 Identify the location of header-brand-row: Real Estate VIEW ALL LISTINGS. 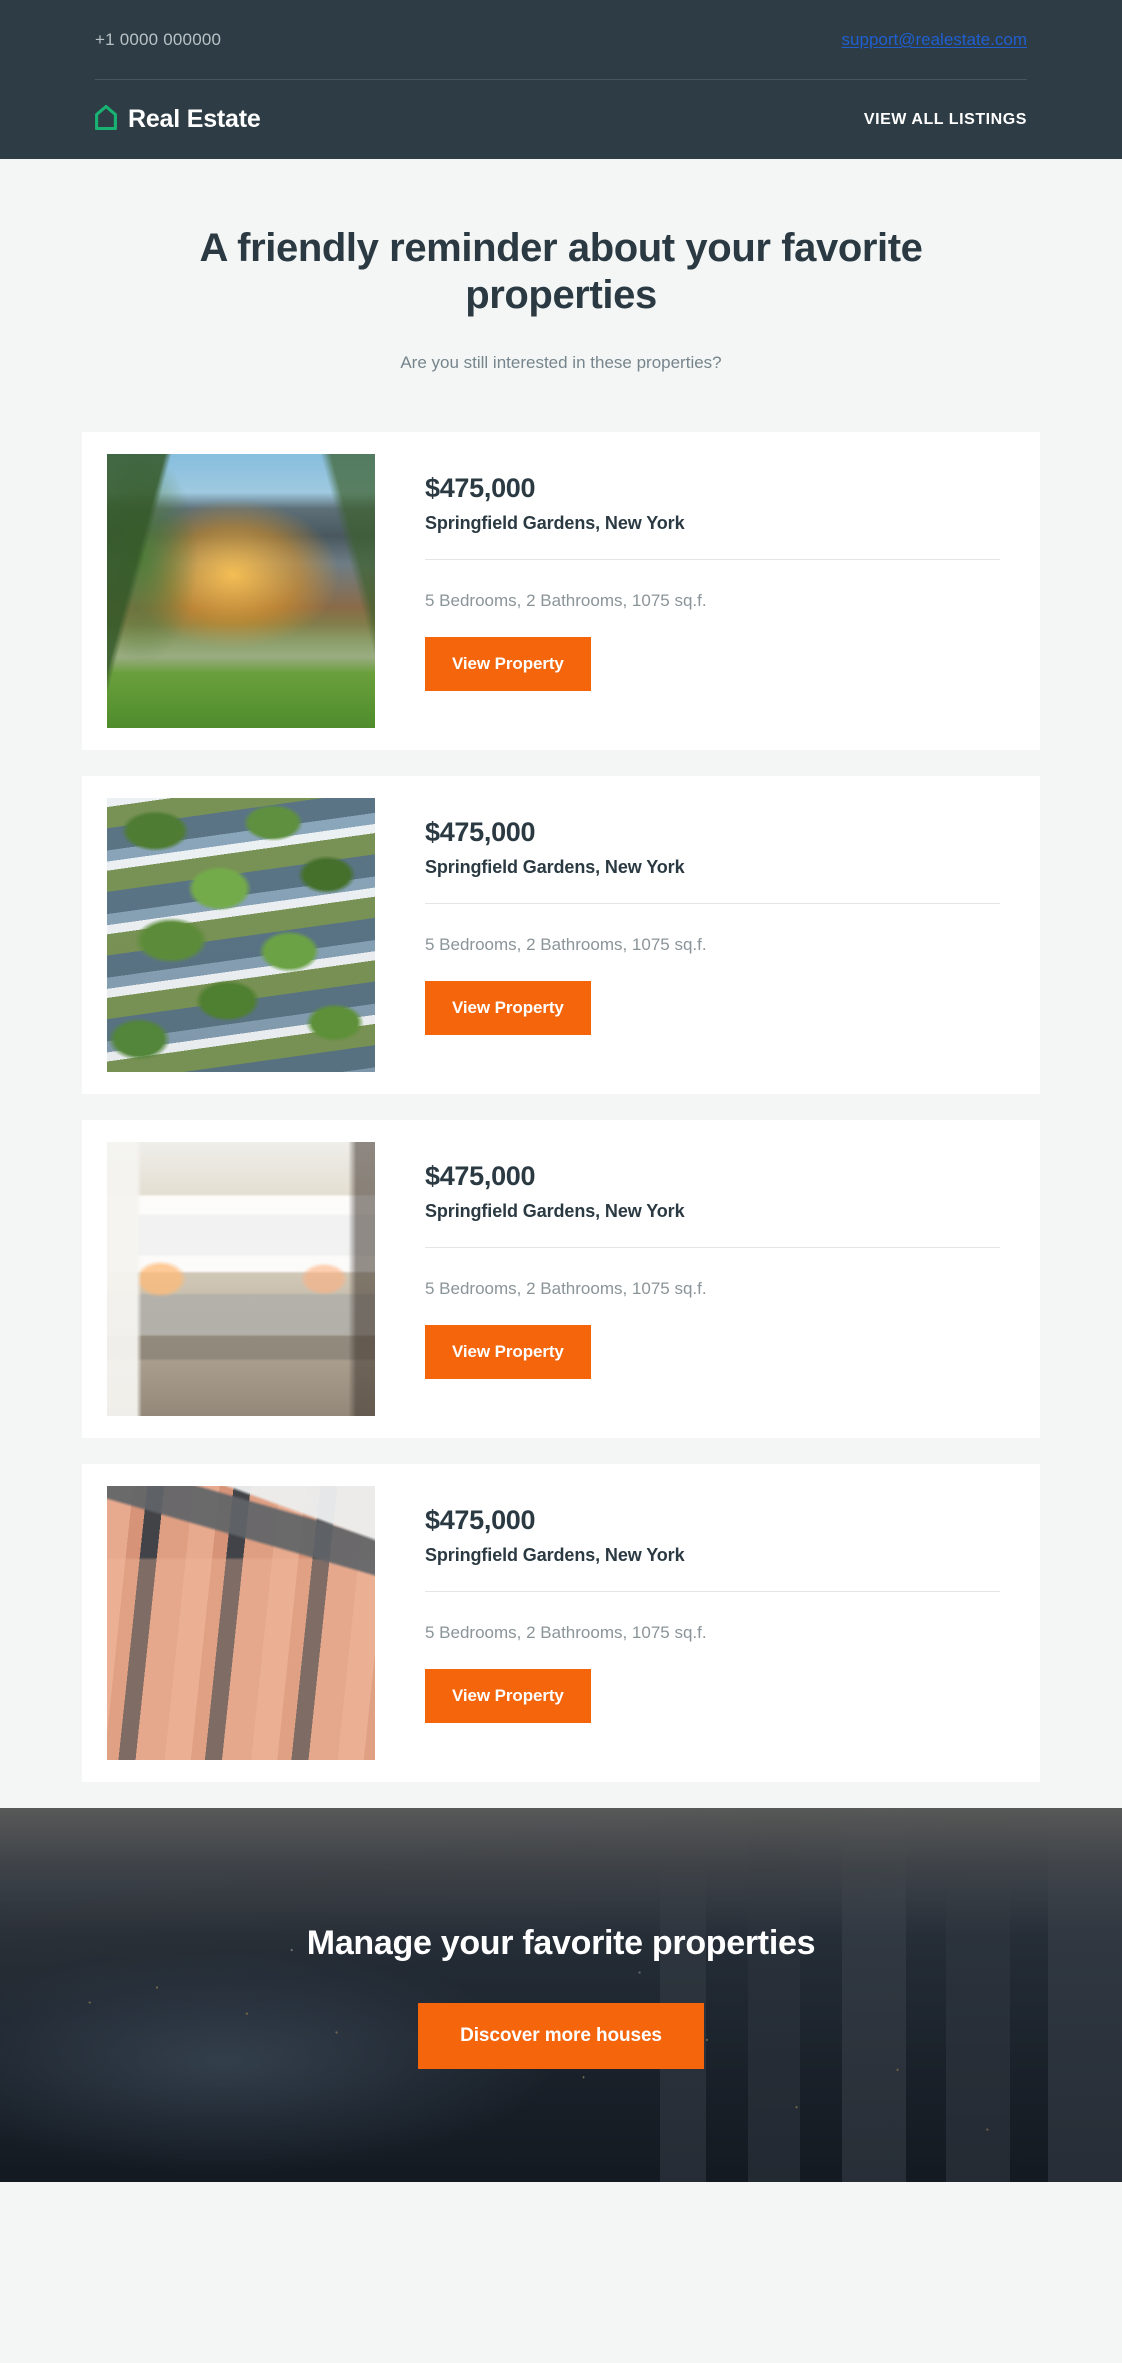
(561, 119).